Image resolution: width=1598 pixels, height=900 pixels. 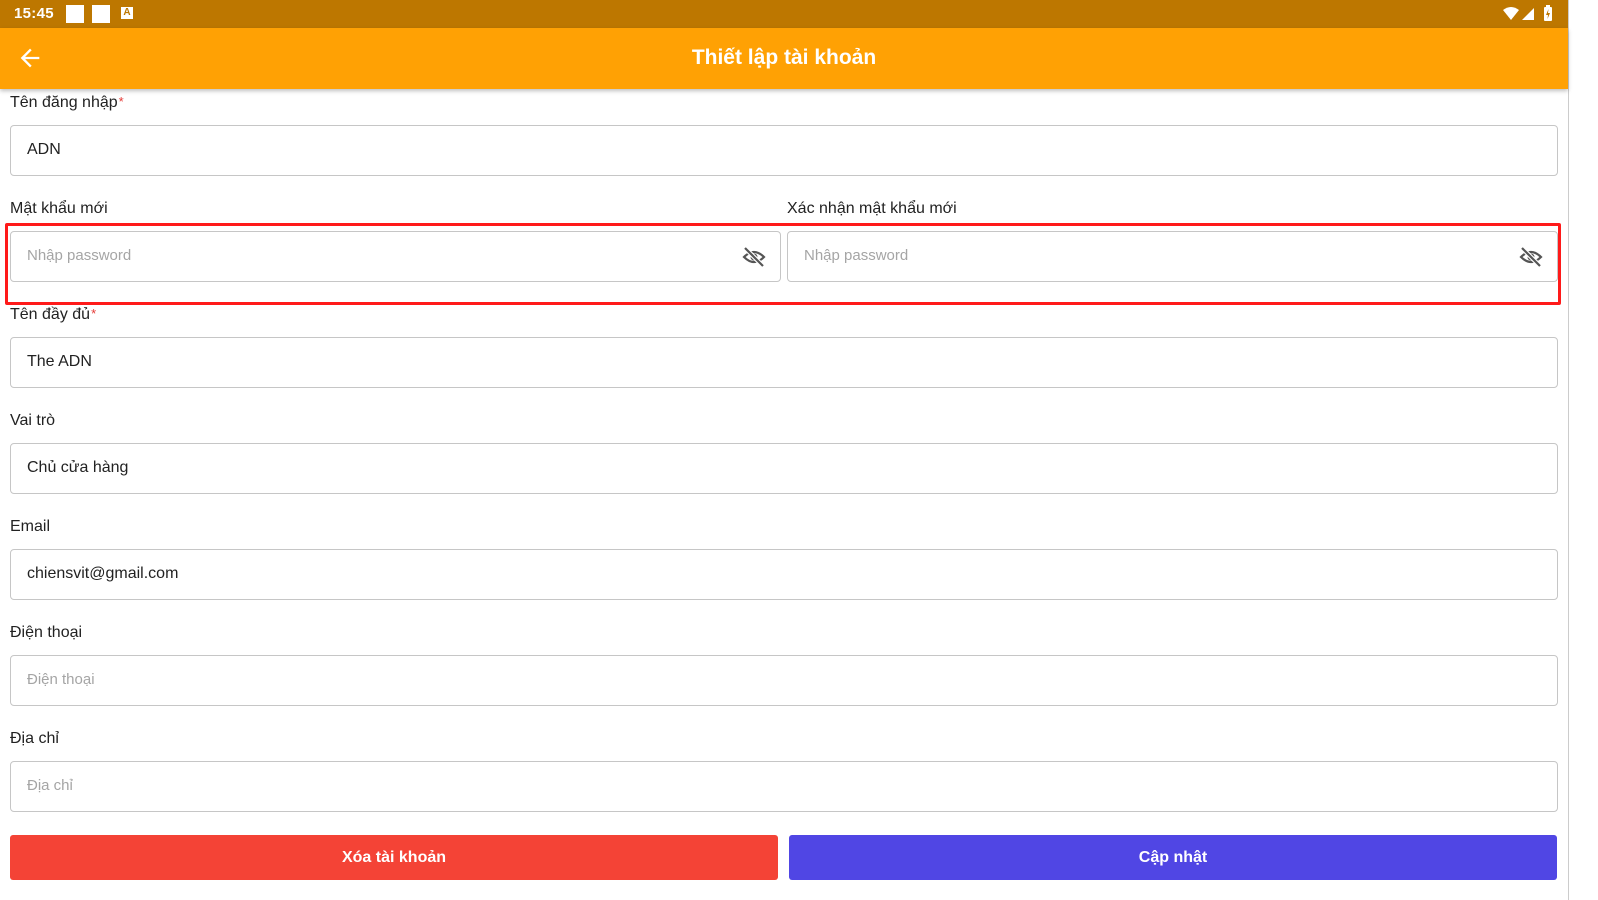 I want to click on email-label: Email, so click(x=30, y=526).